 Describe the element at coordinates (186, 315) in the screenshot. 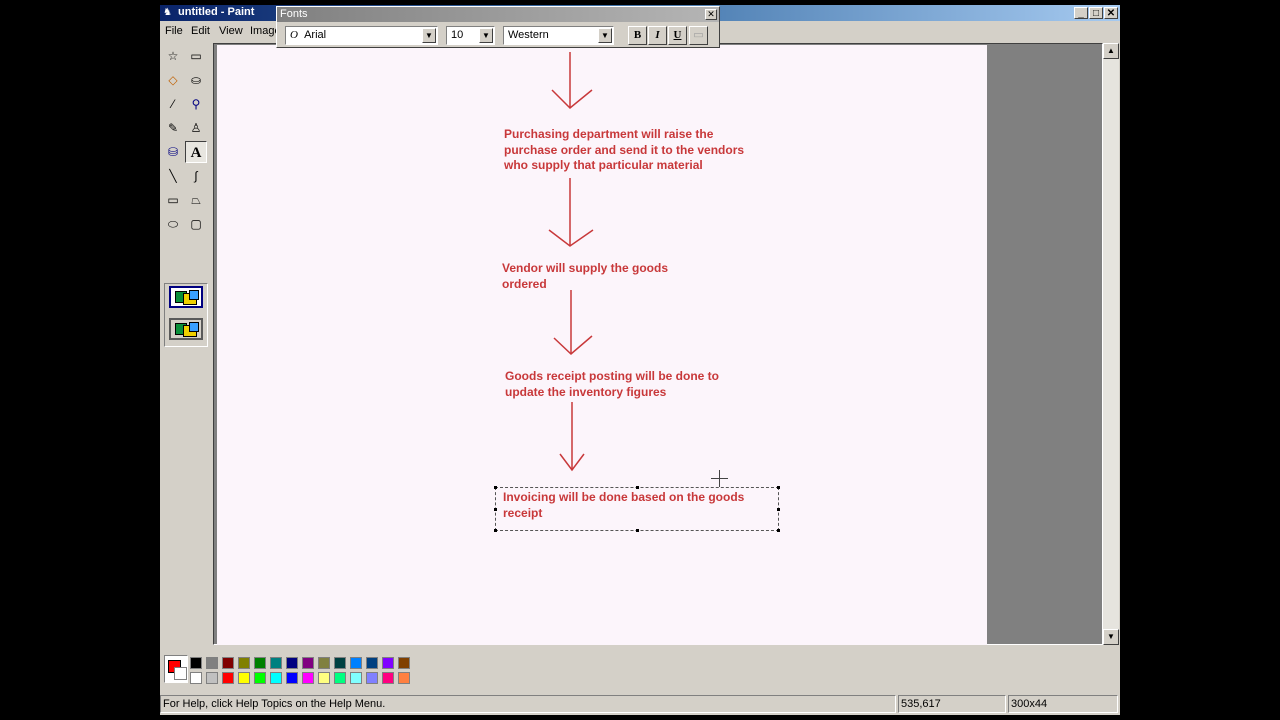

I see `text-options-box` at that location.